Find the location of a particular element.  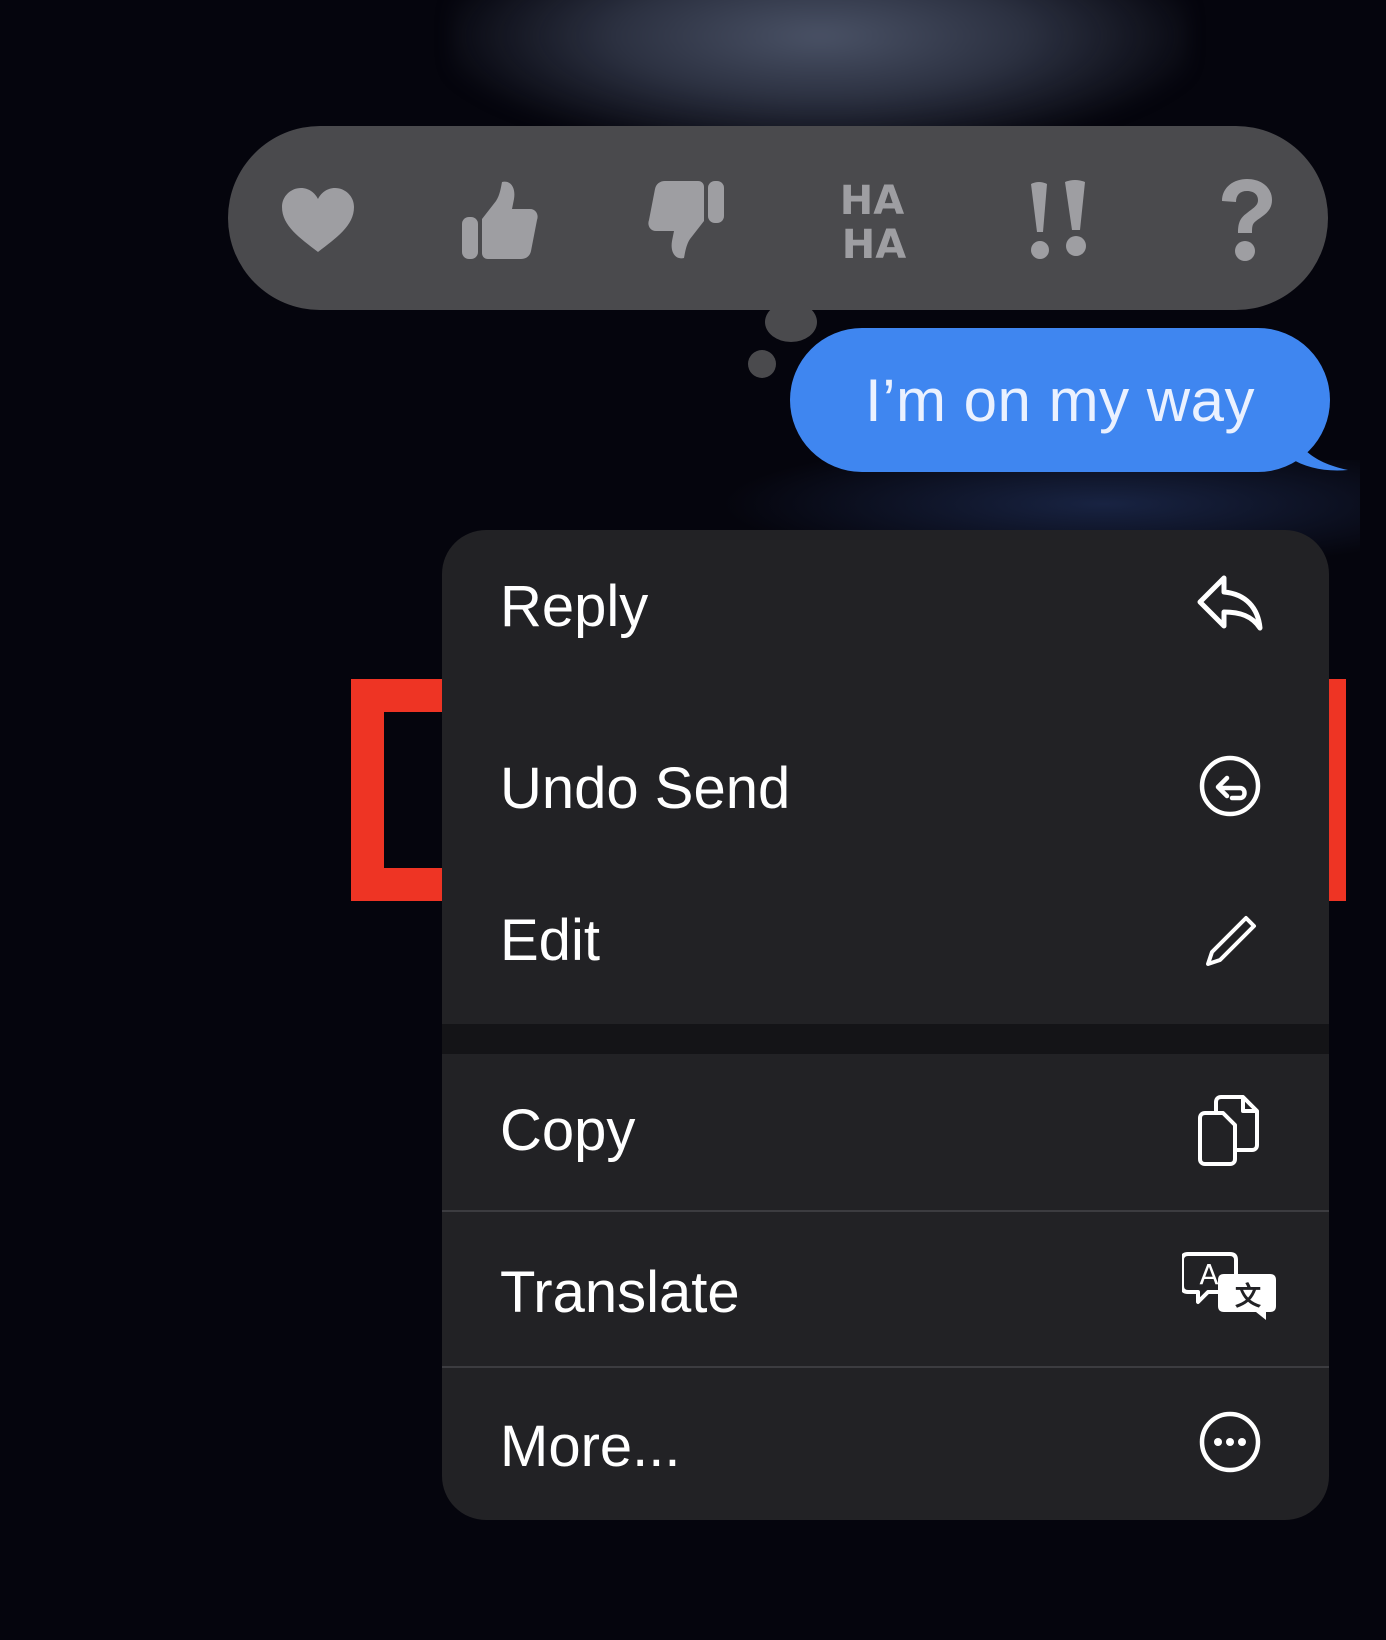

message-bubble: I’m on my way is located at coordinates (1060, 400).